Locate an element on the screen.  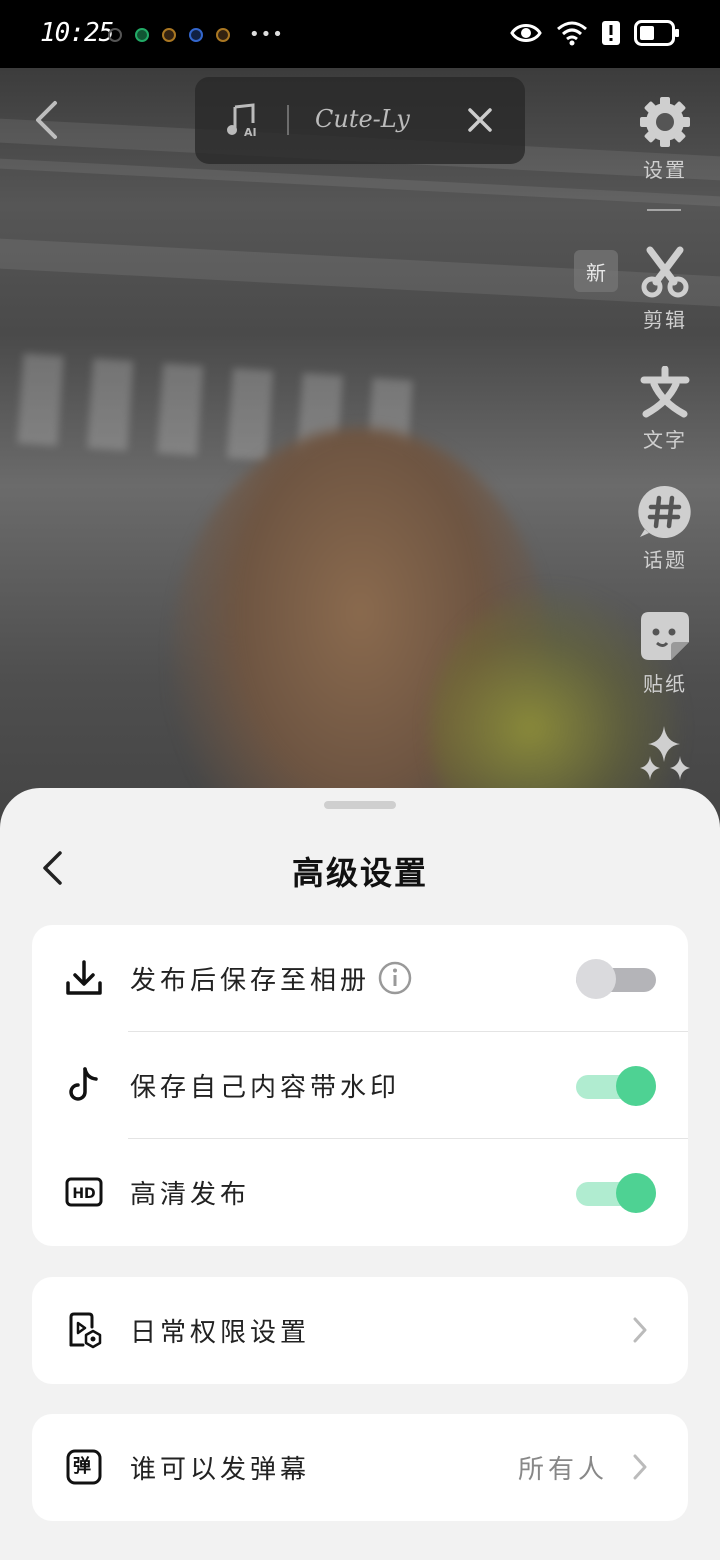
hashtag-icon is located at coordinates (665, 512).